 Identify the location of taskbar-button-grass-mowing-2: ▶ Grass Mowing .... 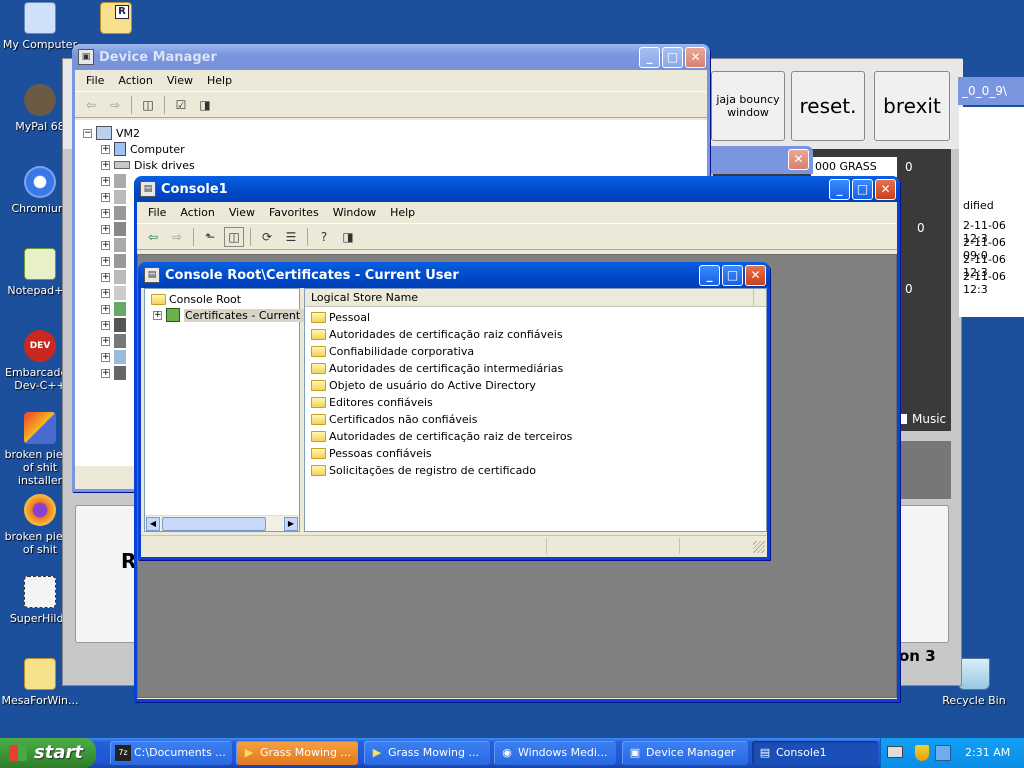
(427, 753).